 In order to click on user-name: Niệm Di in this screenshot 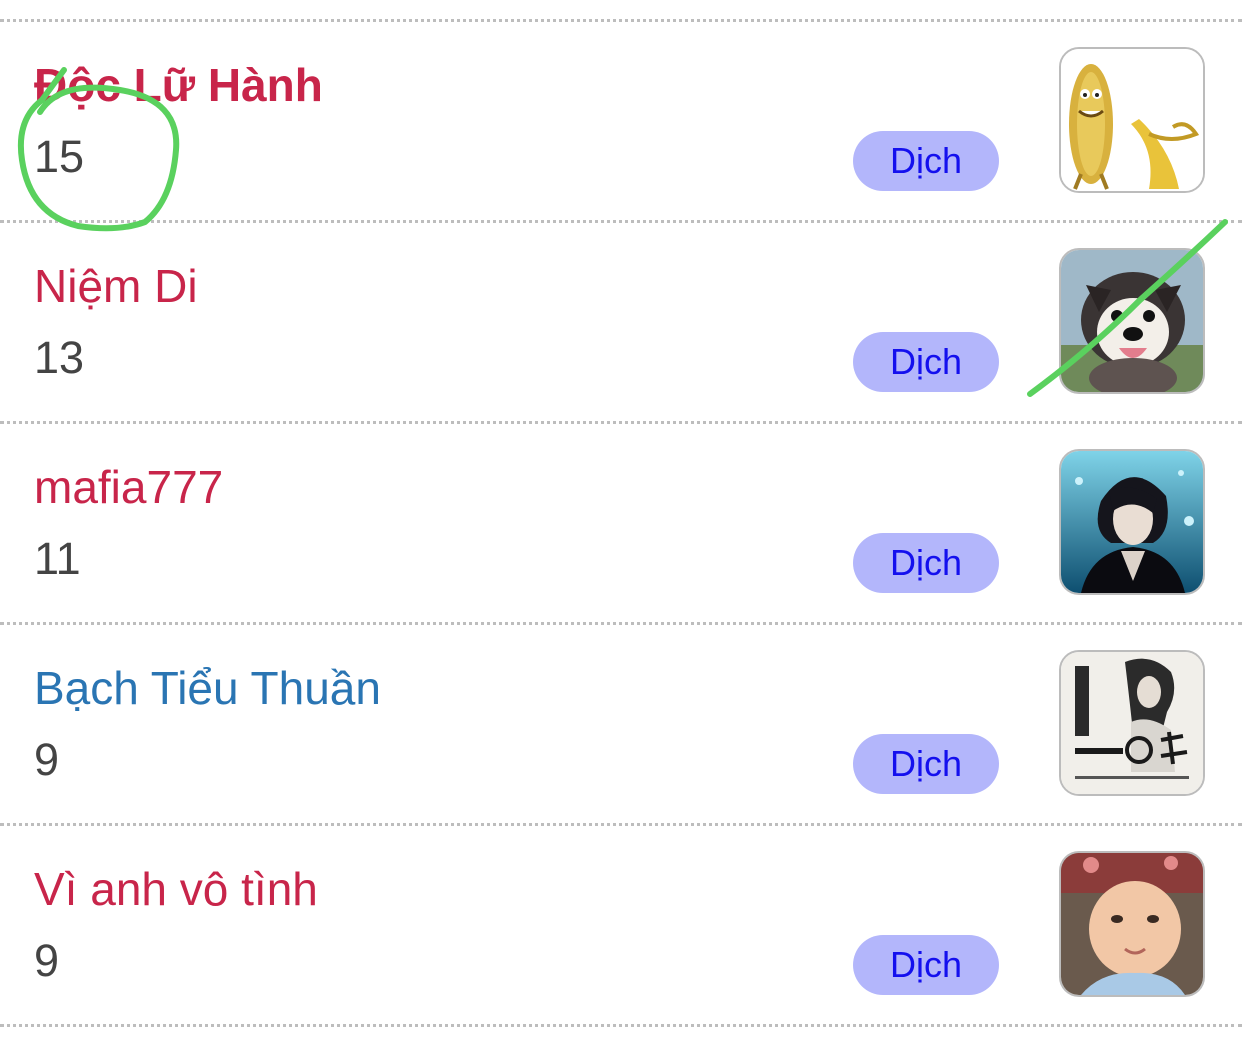, I will do `click(116, 286)`.